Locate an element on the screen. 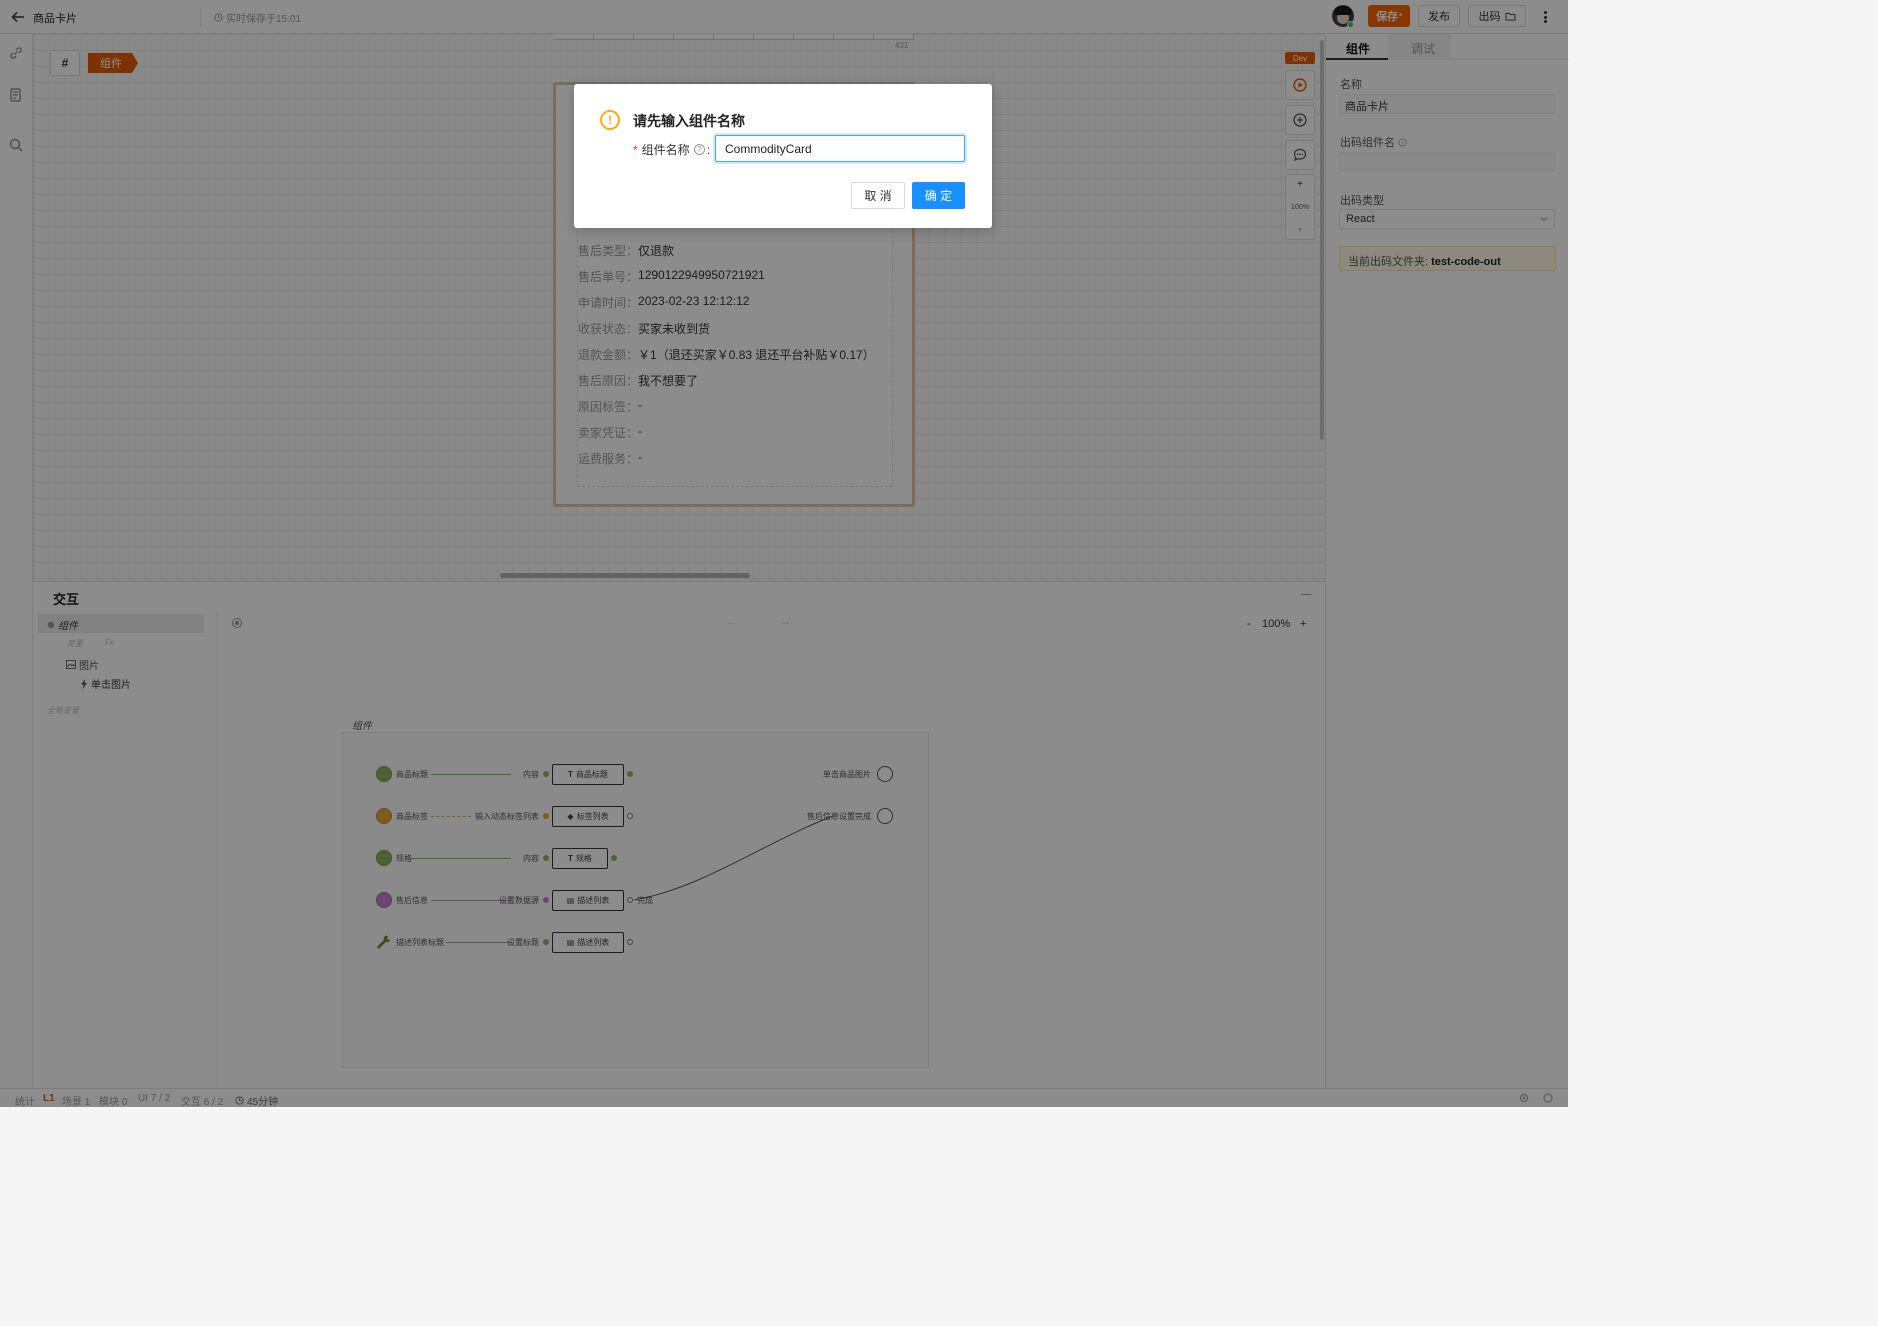 This screenshot has height=1326, width=1878. component-name-label: * 组件名称 ? : is located at coordinates (671, 149).